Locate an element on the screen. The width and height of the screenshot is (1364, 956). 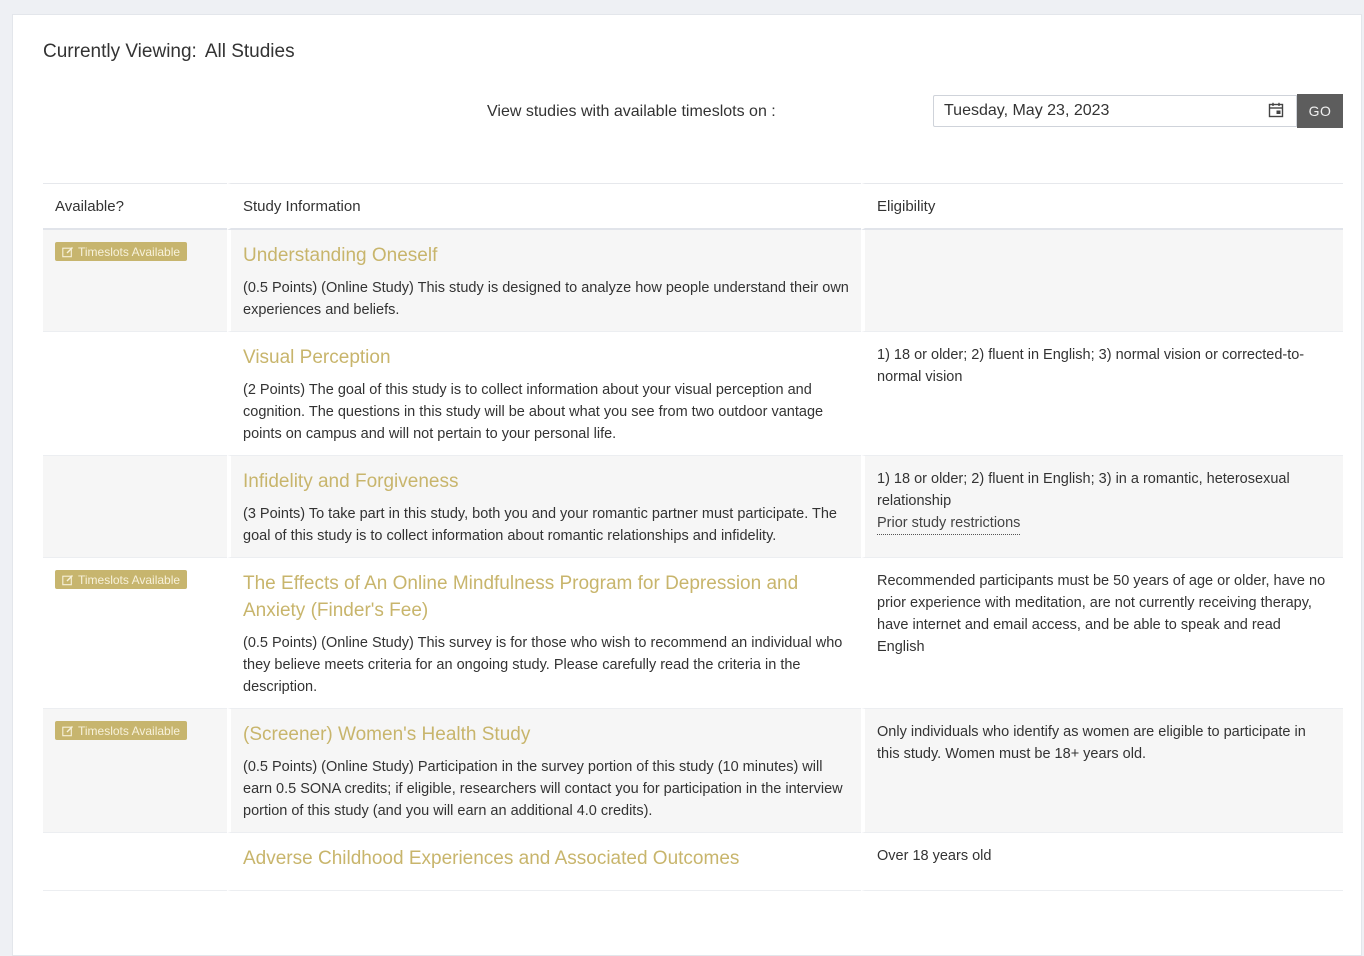
eligibility-cell is located at coordinates (1102, 281).